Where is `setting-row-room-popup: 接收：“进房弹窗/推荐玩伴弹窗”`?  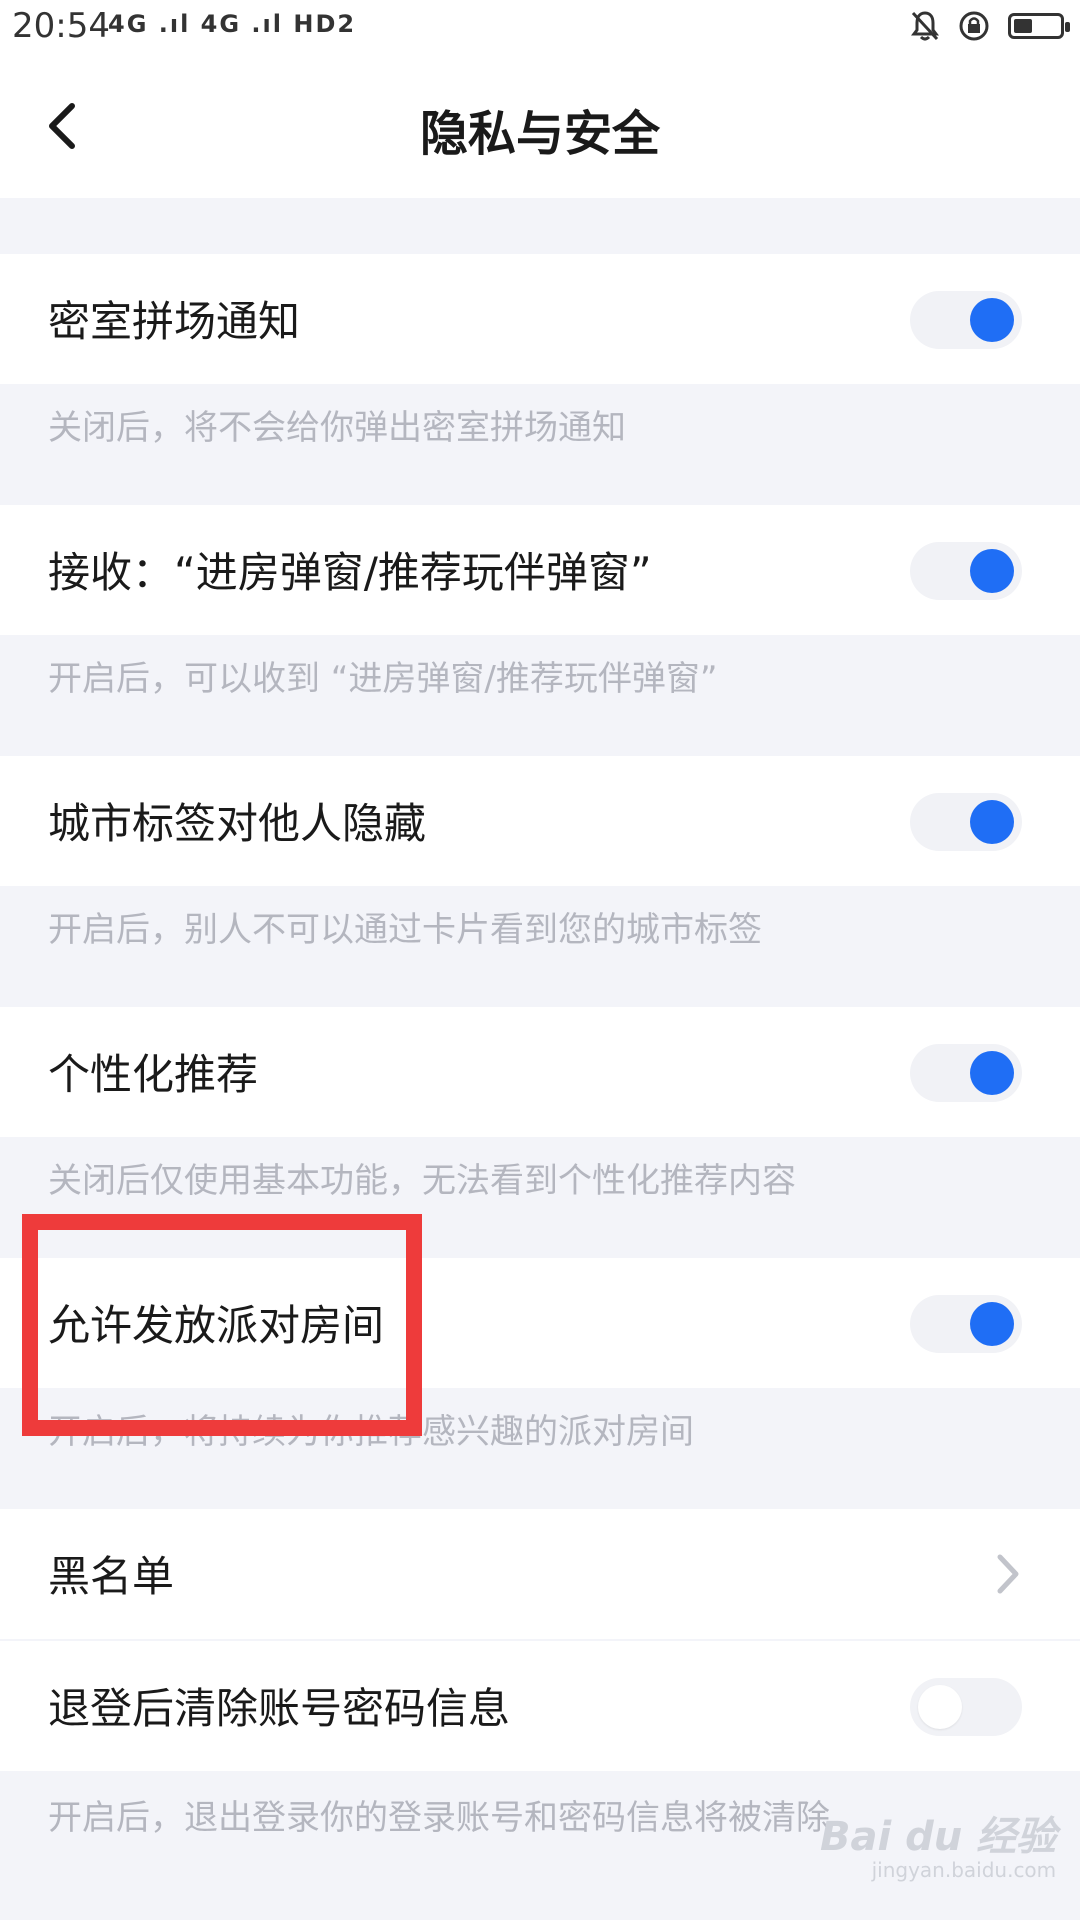
setting-row-room-popup: 接收：“进房弹窗/推荐玩伴弹窗” is located at coordinates (540, 570).